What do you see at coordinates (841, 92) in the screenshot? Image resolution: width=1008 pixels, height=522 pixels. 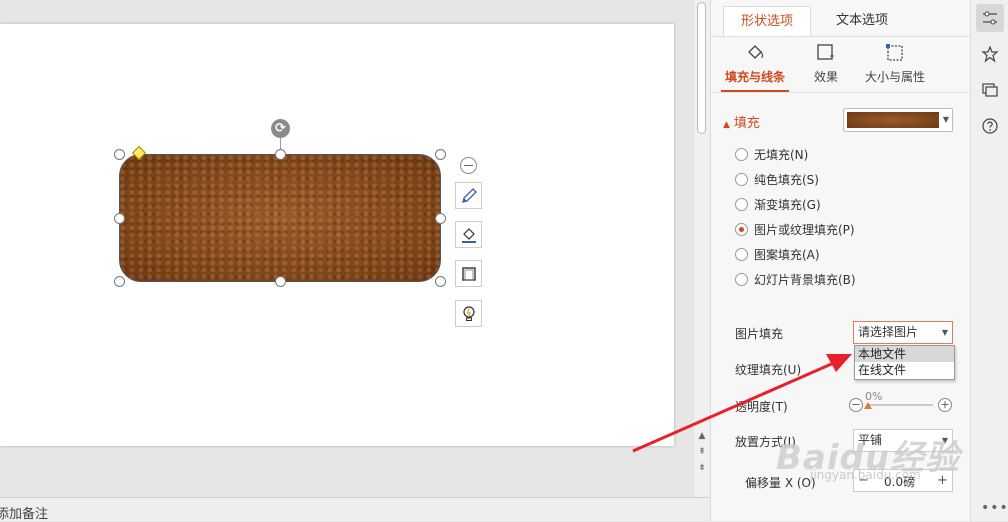 I see `subtab-divider` at bounding box center [841, 92].